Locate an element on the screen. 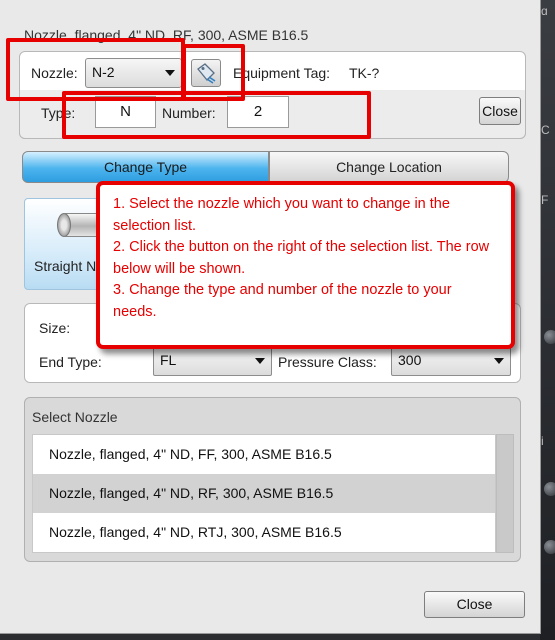 This screenshot has width=555, height=640. pipe-end-icon is located at coordinates (64, 225).